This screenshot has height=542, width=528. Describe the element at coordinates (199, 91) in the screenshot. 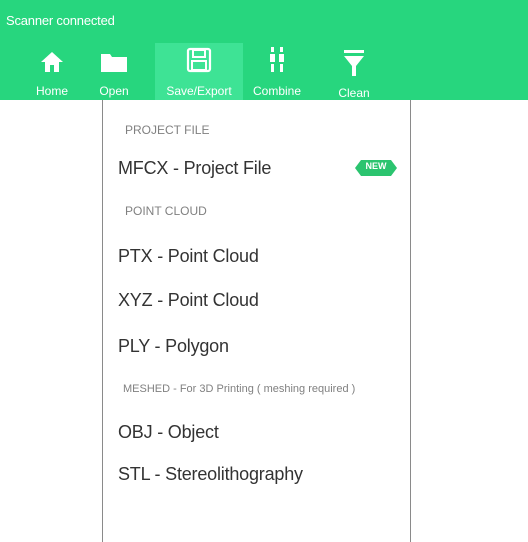

I see `save-export-label: Save/Export` at that location.